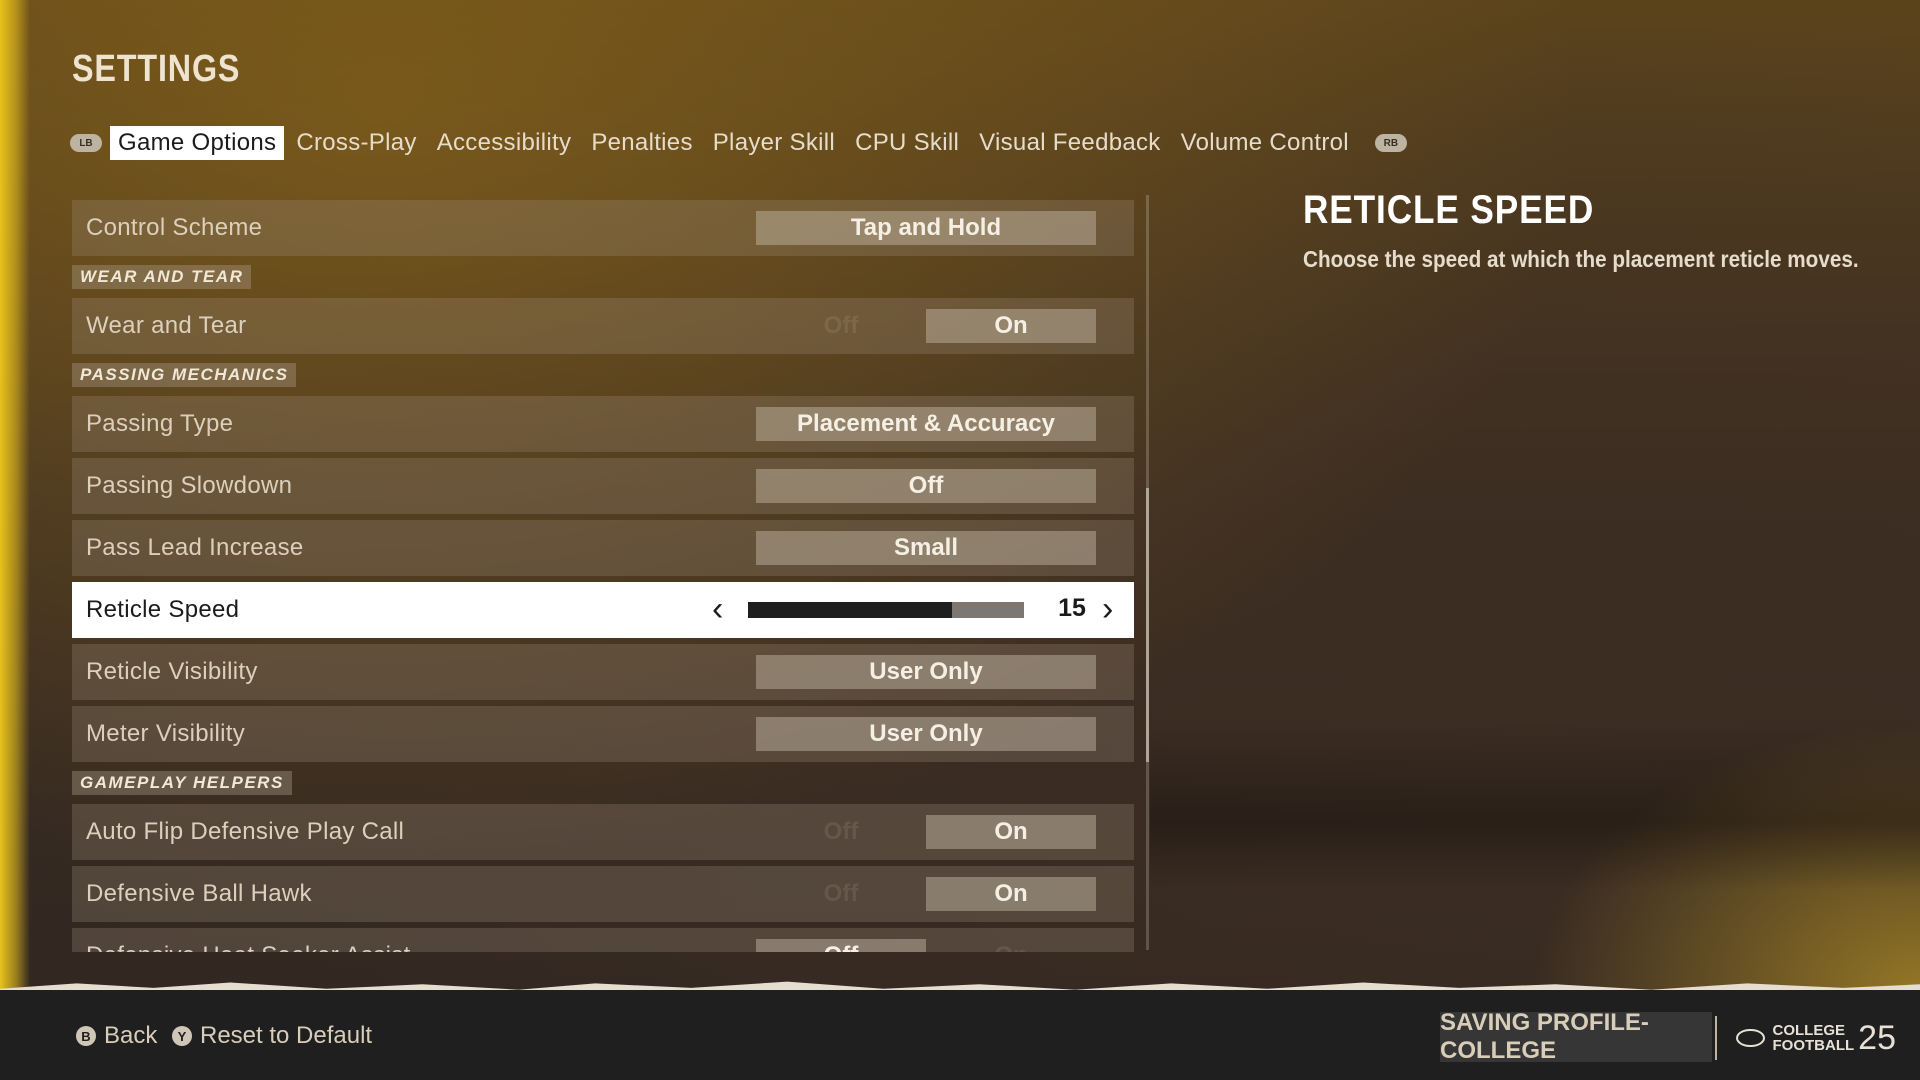  What do you see at coordinates (163, 609) in the screenshot?
I see `setting-label: Reticle Speed` at bounding box center [163, 609].